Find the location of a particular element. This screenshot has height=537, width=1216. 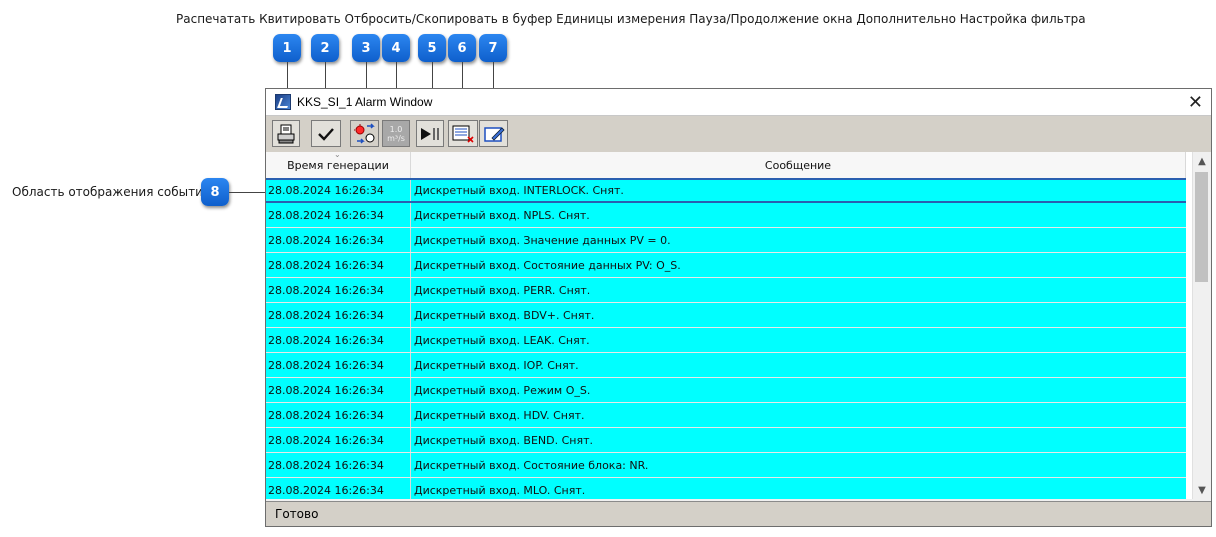

play-pause-icon is located at coordinates (430, 133).